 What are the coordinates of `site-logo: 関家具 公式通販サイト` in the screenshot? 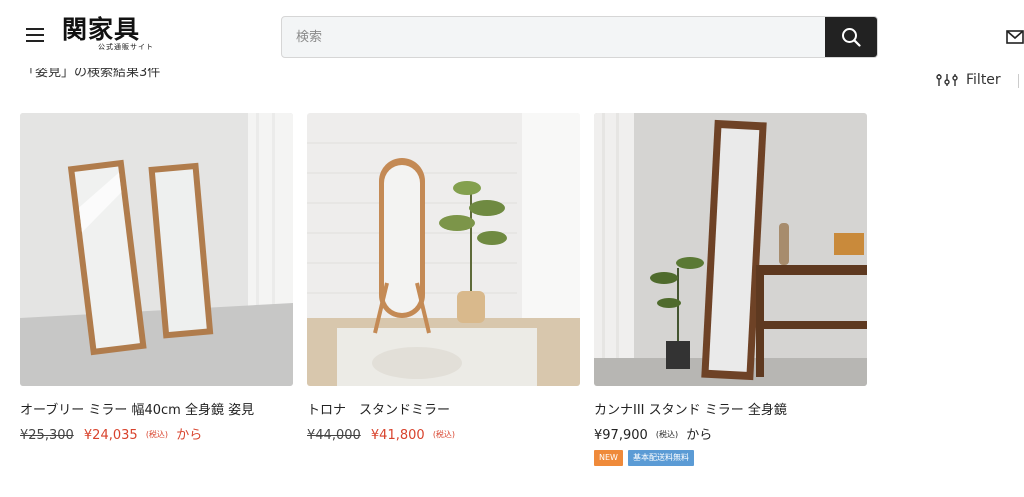 It's located at (108, 34).